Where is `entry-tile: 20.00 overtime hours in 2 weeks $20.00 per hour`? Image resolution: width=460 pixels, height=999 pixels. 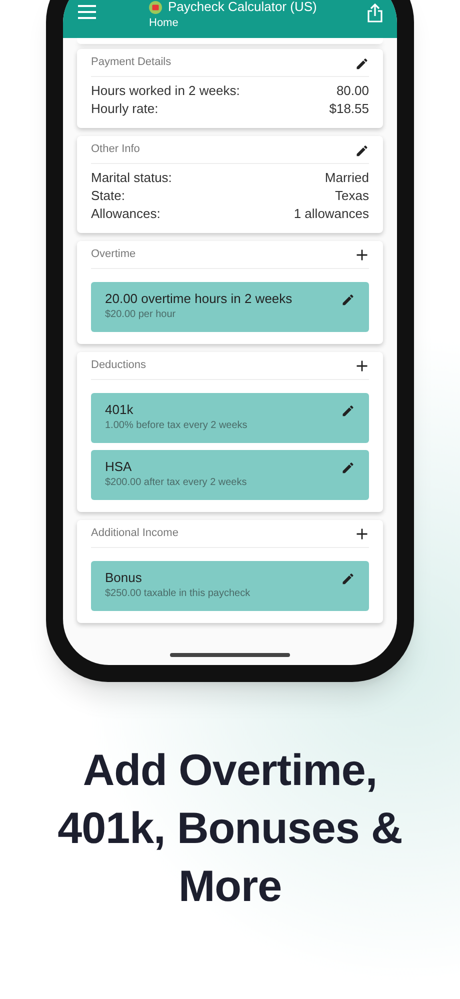
entry-tile: 20.00 overtime hours in 2 weeks $20.00 per hour is located at coordinates (230, 307).